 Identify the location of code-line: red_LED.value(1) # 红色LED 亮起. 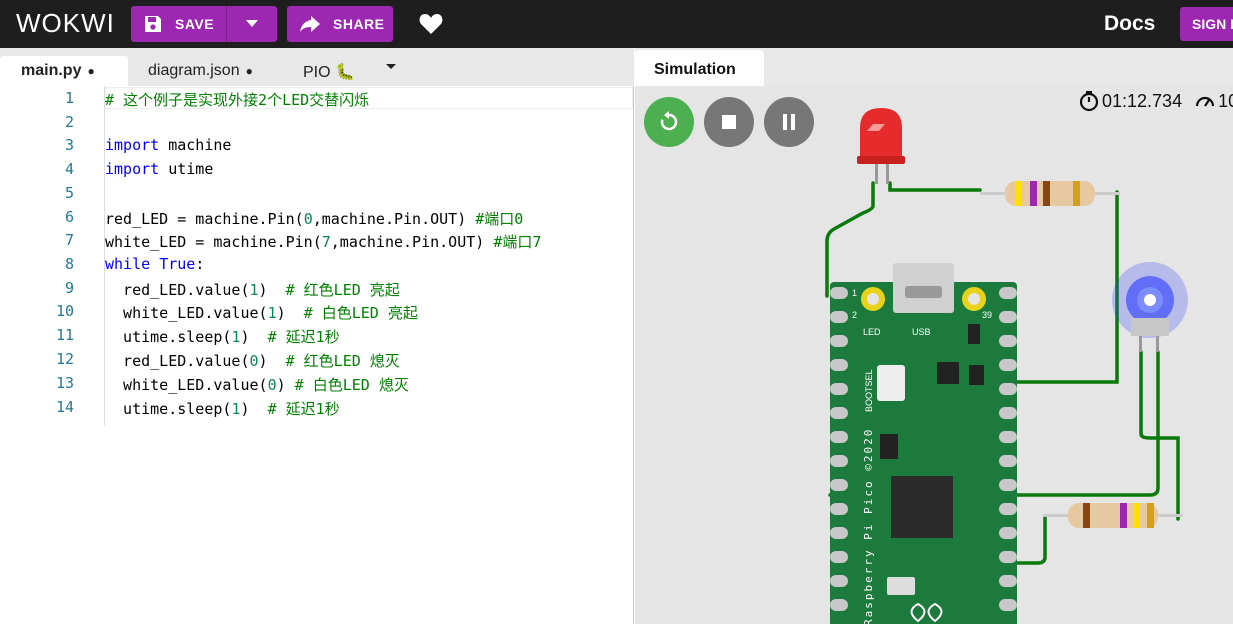
(252, 290).